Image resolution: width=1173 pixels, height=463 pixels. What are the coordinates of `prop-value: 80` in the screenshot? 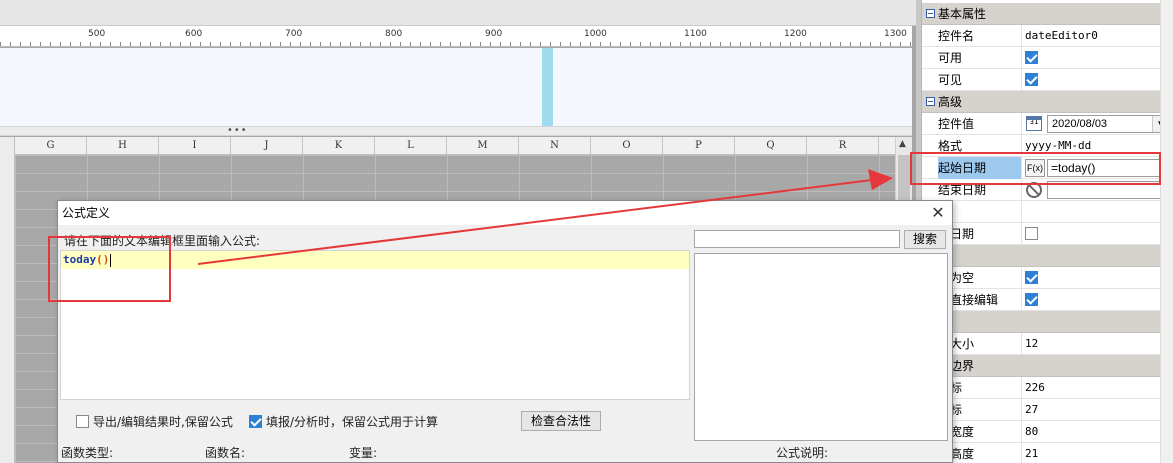 It's located at (1098, 432).